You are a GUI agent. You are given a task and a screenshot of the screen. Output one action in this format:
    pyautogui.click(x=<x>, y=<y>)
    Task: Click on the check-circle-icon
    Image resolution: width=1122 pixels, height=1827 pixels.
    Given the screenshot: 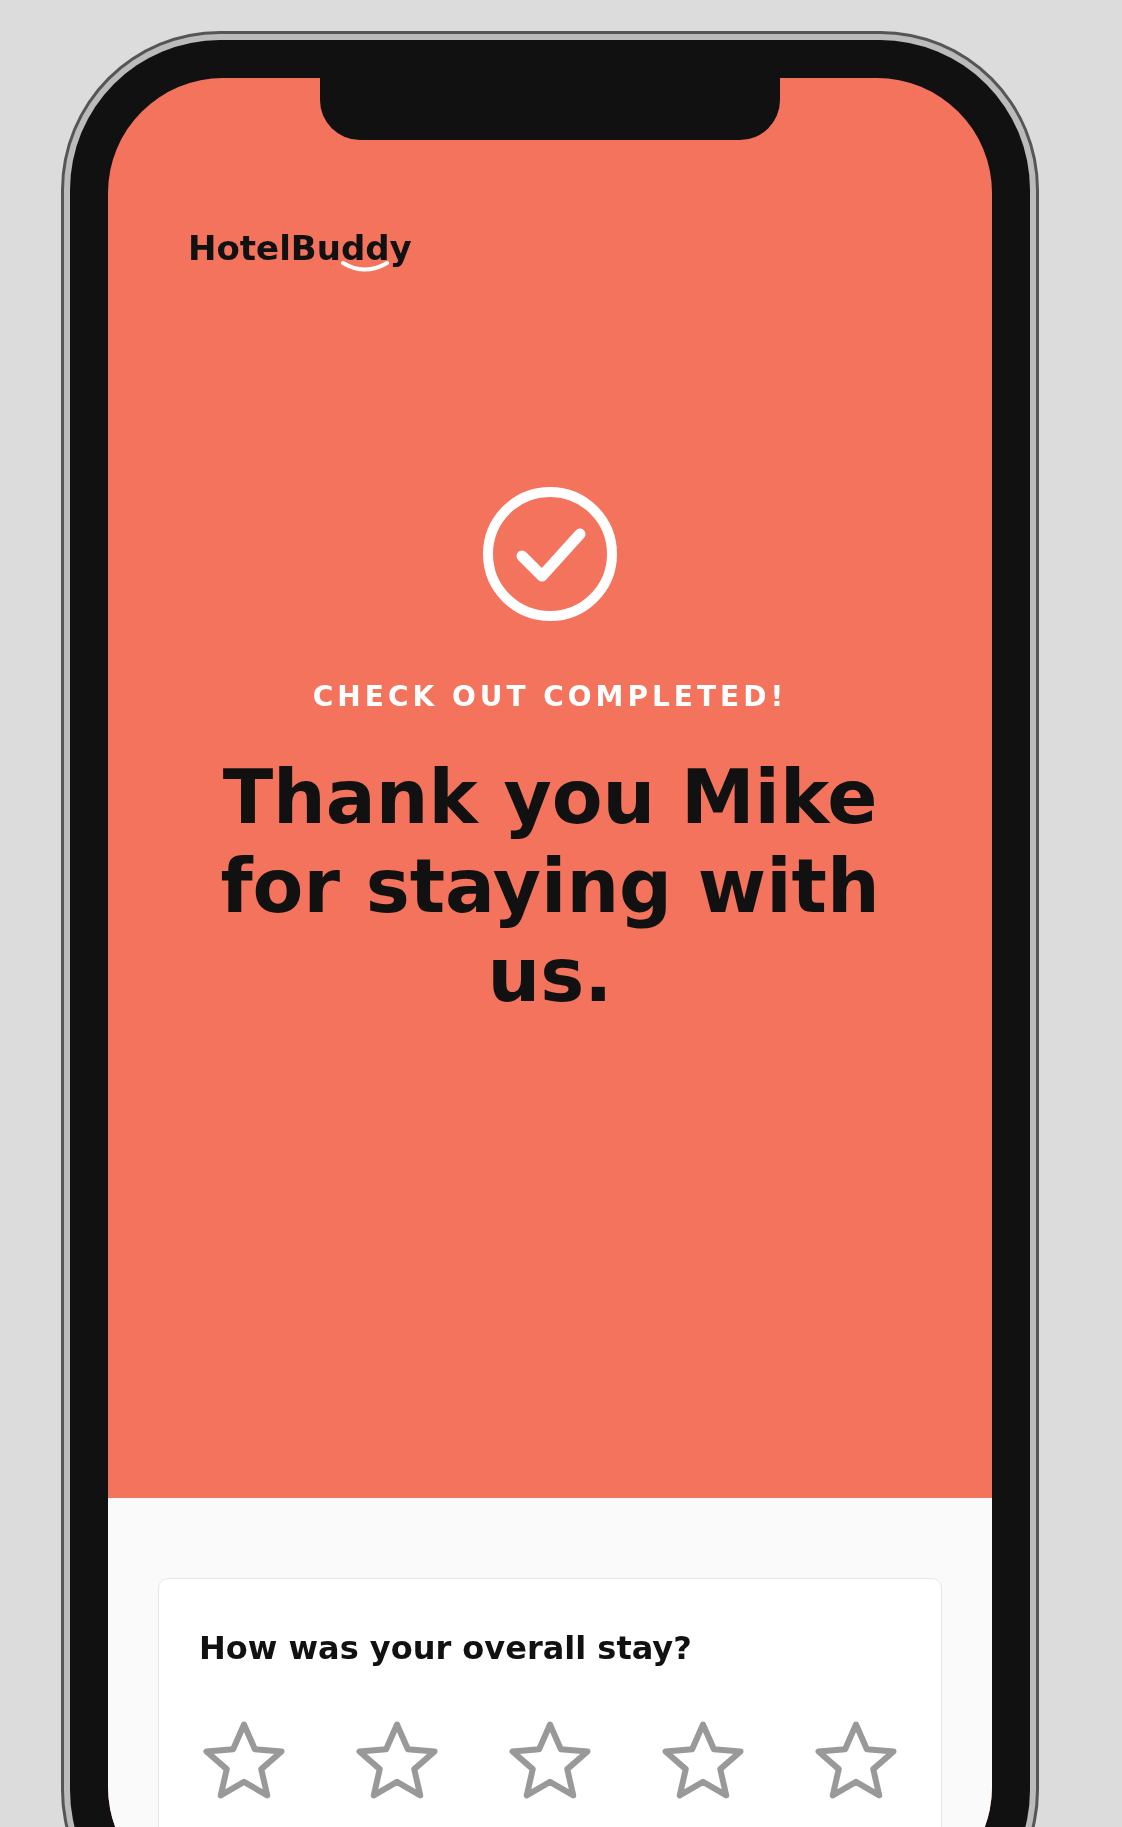 What is the action you would take?
    pyautogui.click(x=550, y=554)
    